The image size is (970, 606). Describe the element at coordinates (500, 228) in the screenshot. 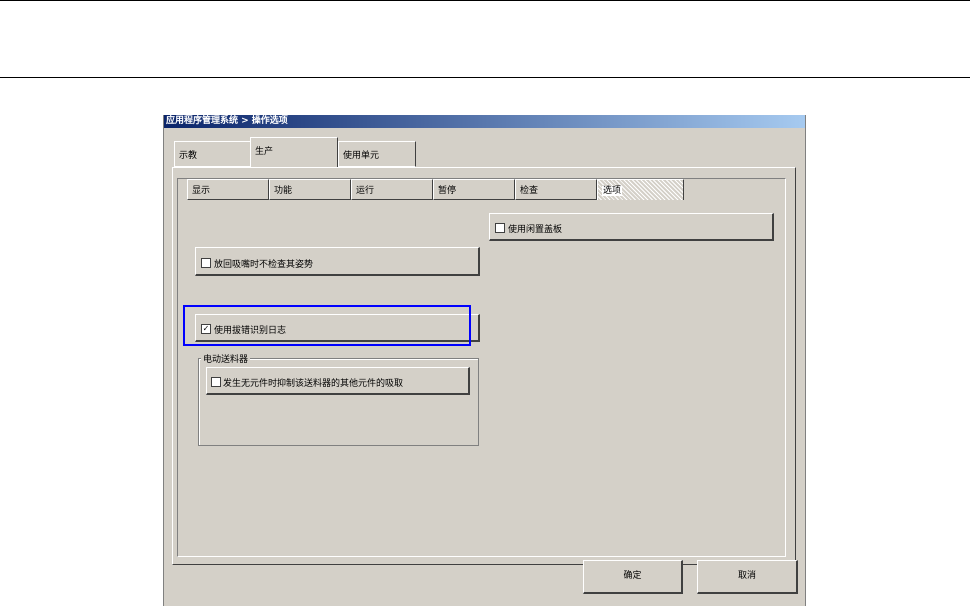

I see `use-feeder-cover-checkbox` at that location.